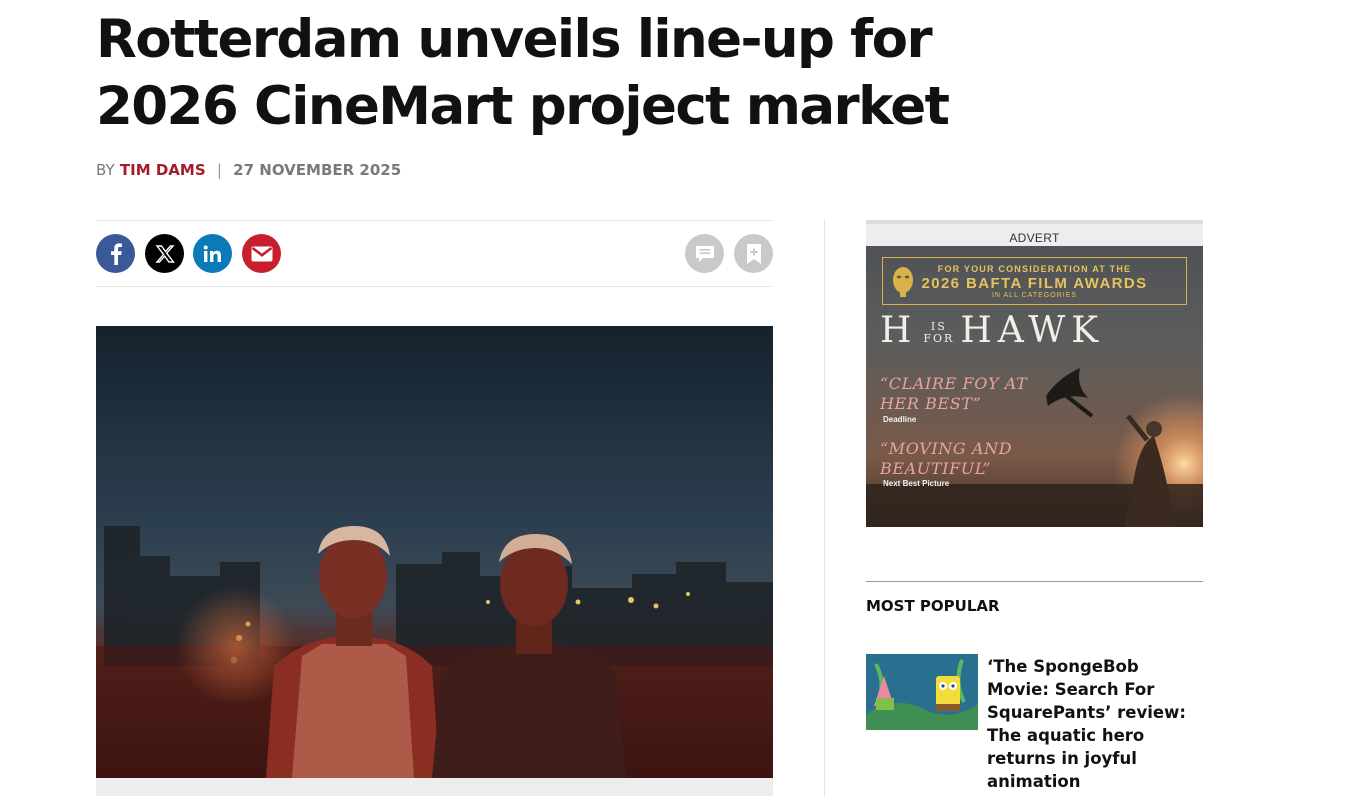 Image resolution: width=1353 pixels, height=796 pixels. What do you see at coordinates (1034, 269) in the screenshot?
I see `advert-fyc-line1: FOR YOUR CONSIDERATION AT THE` at bounding box center [1034, 269].